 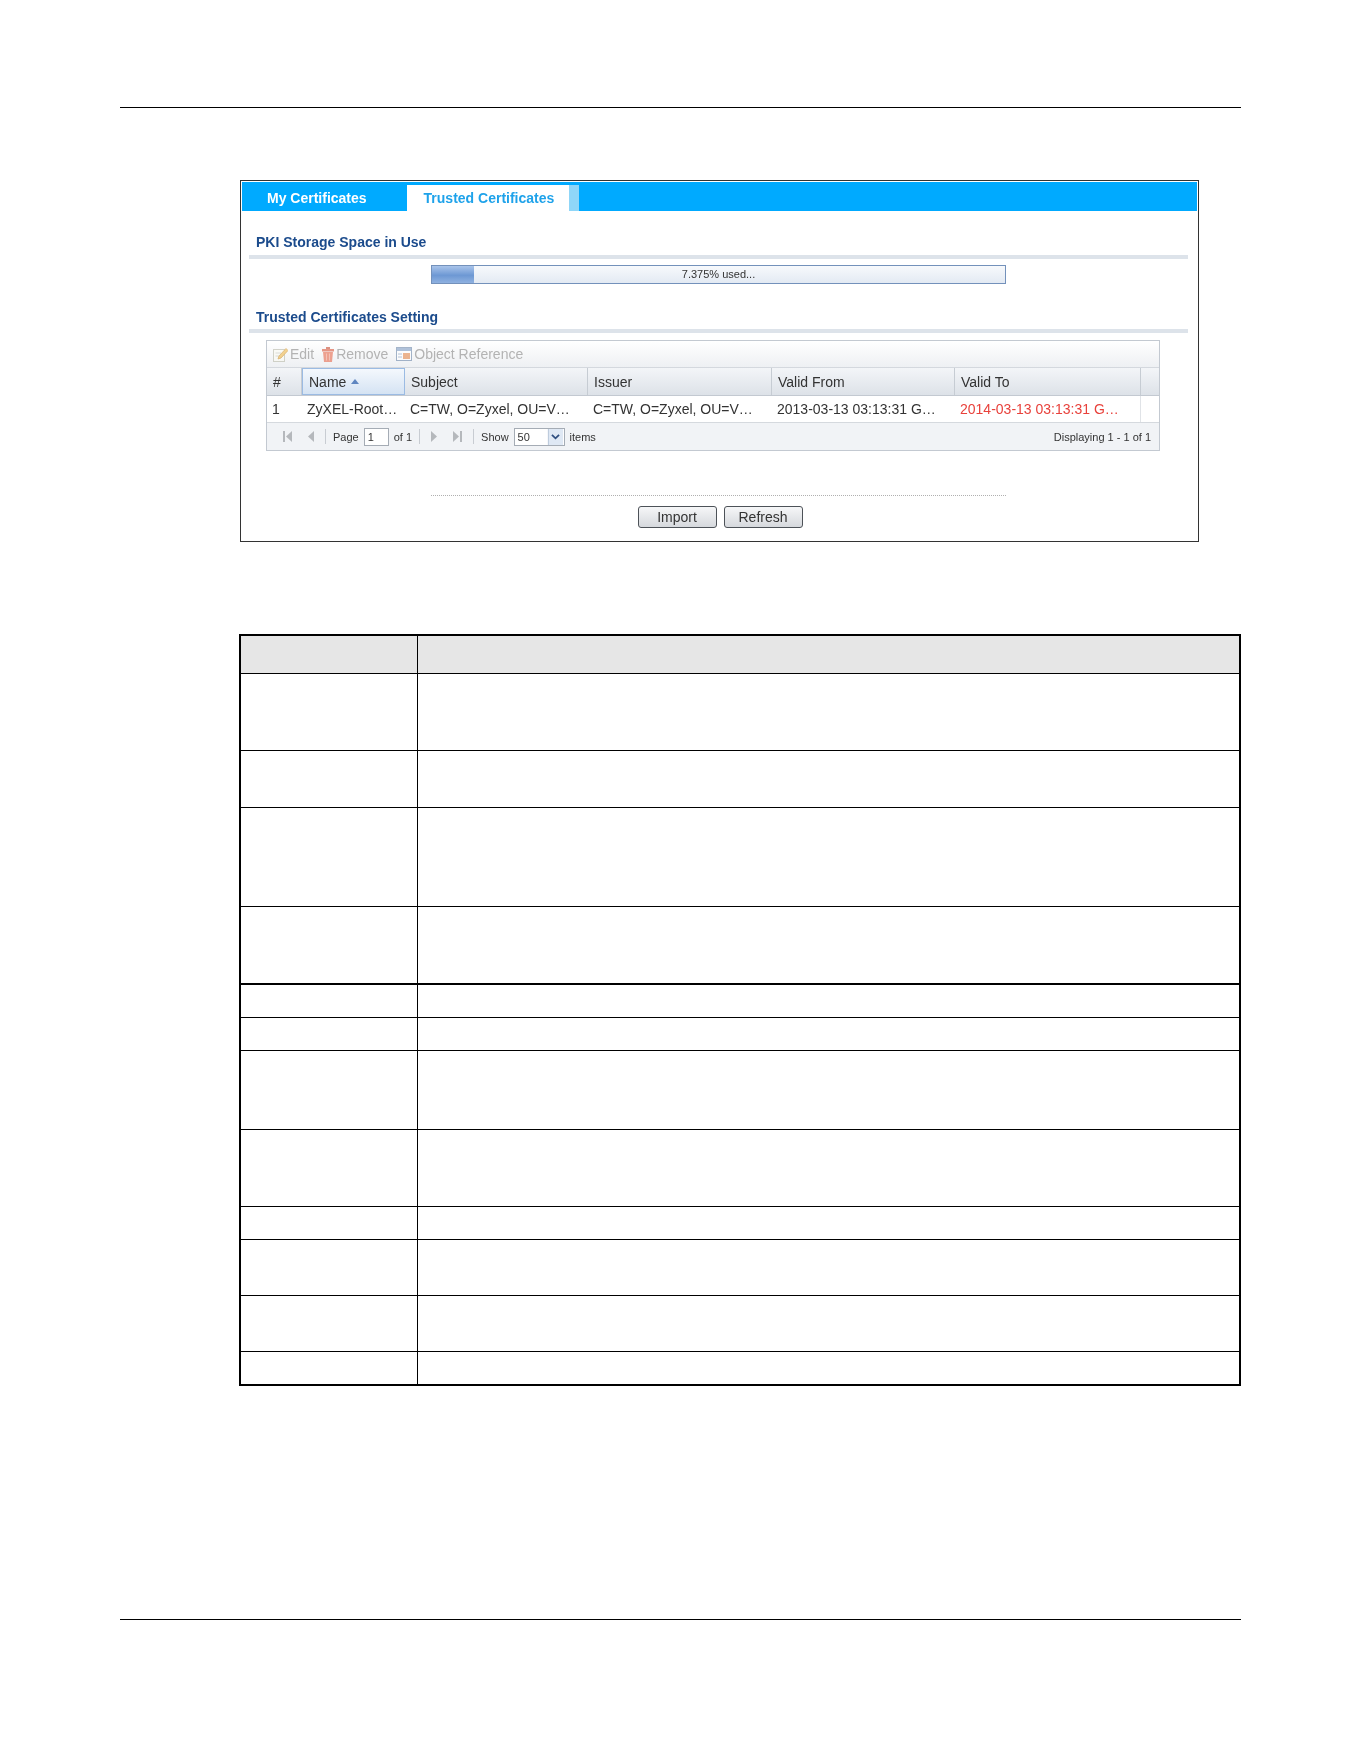 What do you see at coordinates (348, 317) in the screenshot?
I see `section-title: Trusted Certificates Setting` at bounding box center [348, 317].